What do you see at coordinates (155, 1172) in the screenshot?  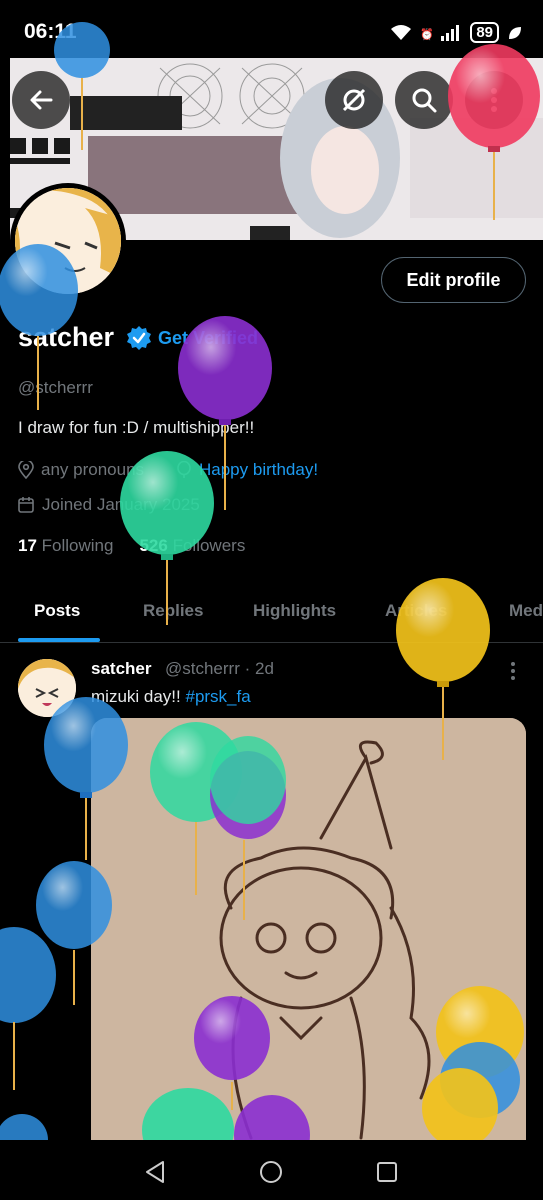 I see `back-nav-icon` at bounding box center [155, 1172].